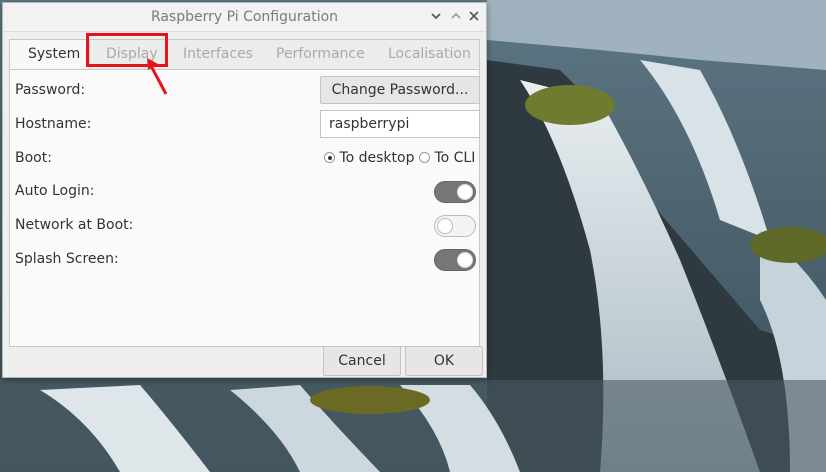 The image size is (826, 472). I want to click on tab-localisation: Localisation, so click(429, 54).